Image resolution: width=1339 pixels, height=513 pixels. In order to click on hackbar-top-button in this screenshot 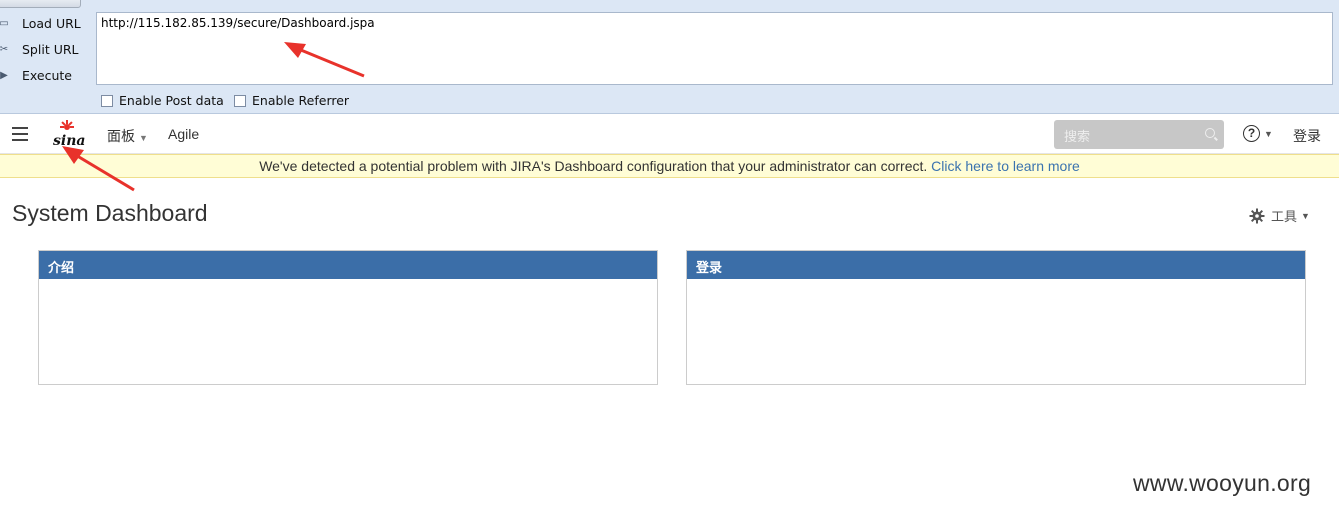, I will do `click(40, 4)`.